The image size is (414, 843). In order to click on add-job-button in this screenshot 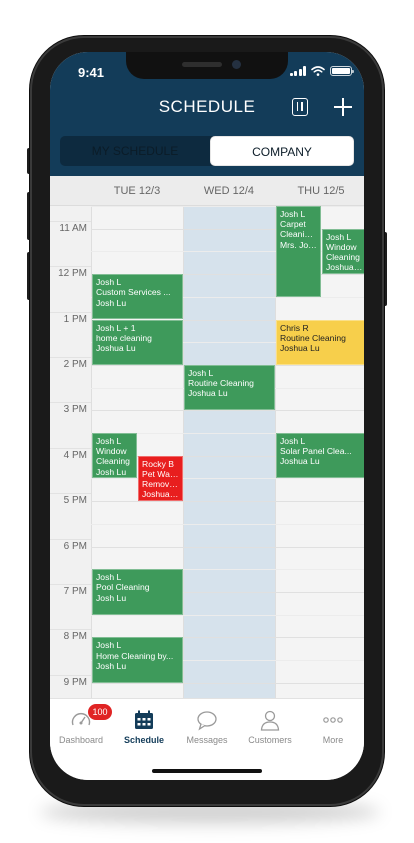, I will do `click(343, 107)`.